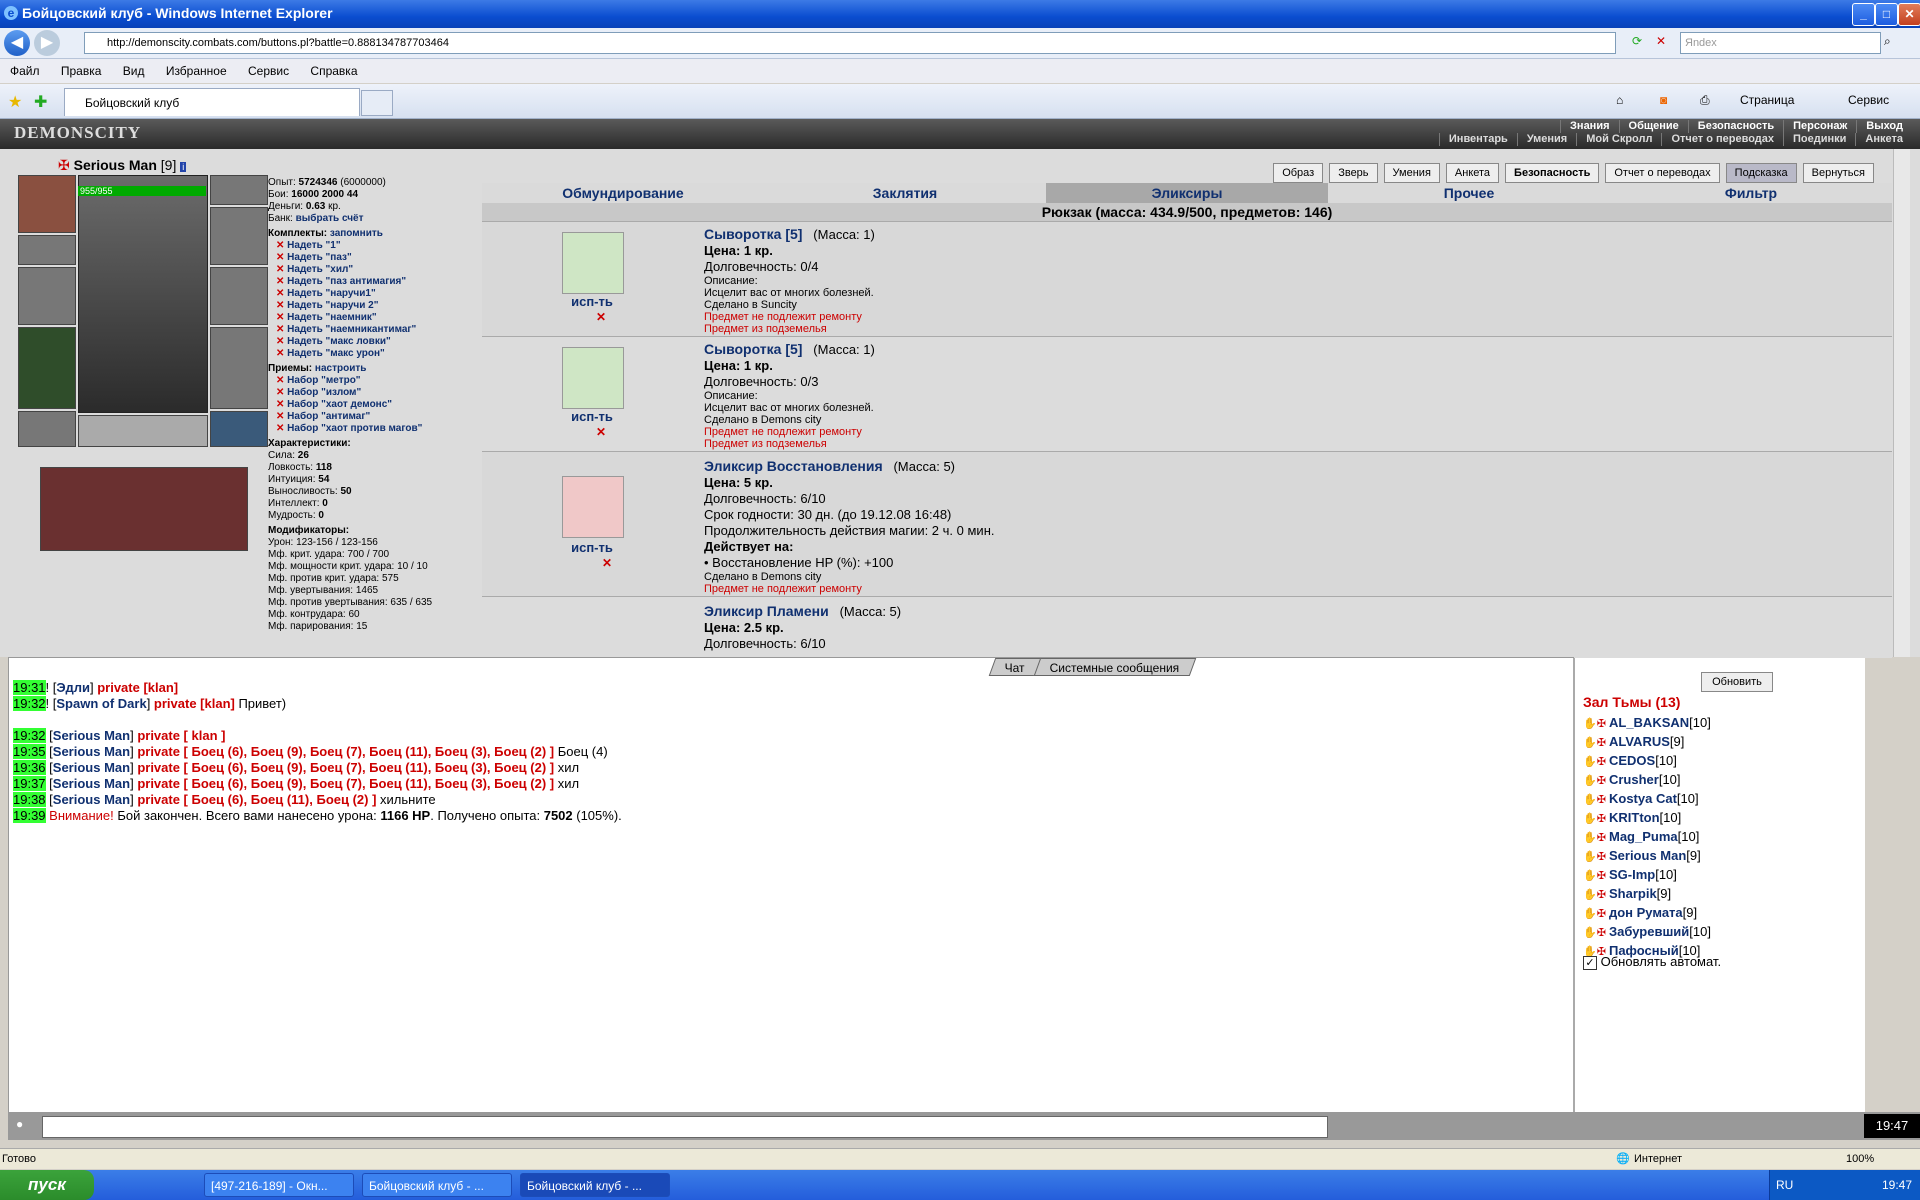  I want to click on user-name: AL_BAKSAN, so click(1649, 722).